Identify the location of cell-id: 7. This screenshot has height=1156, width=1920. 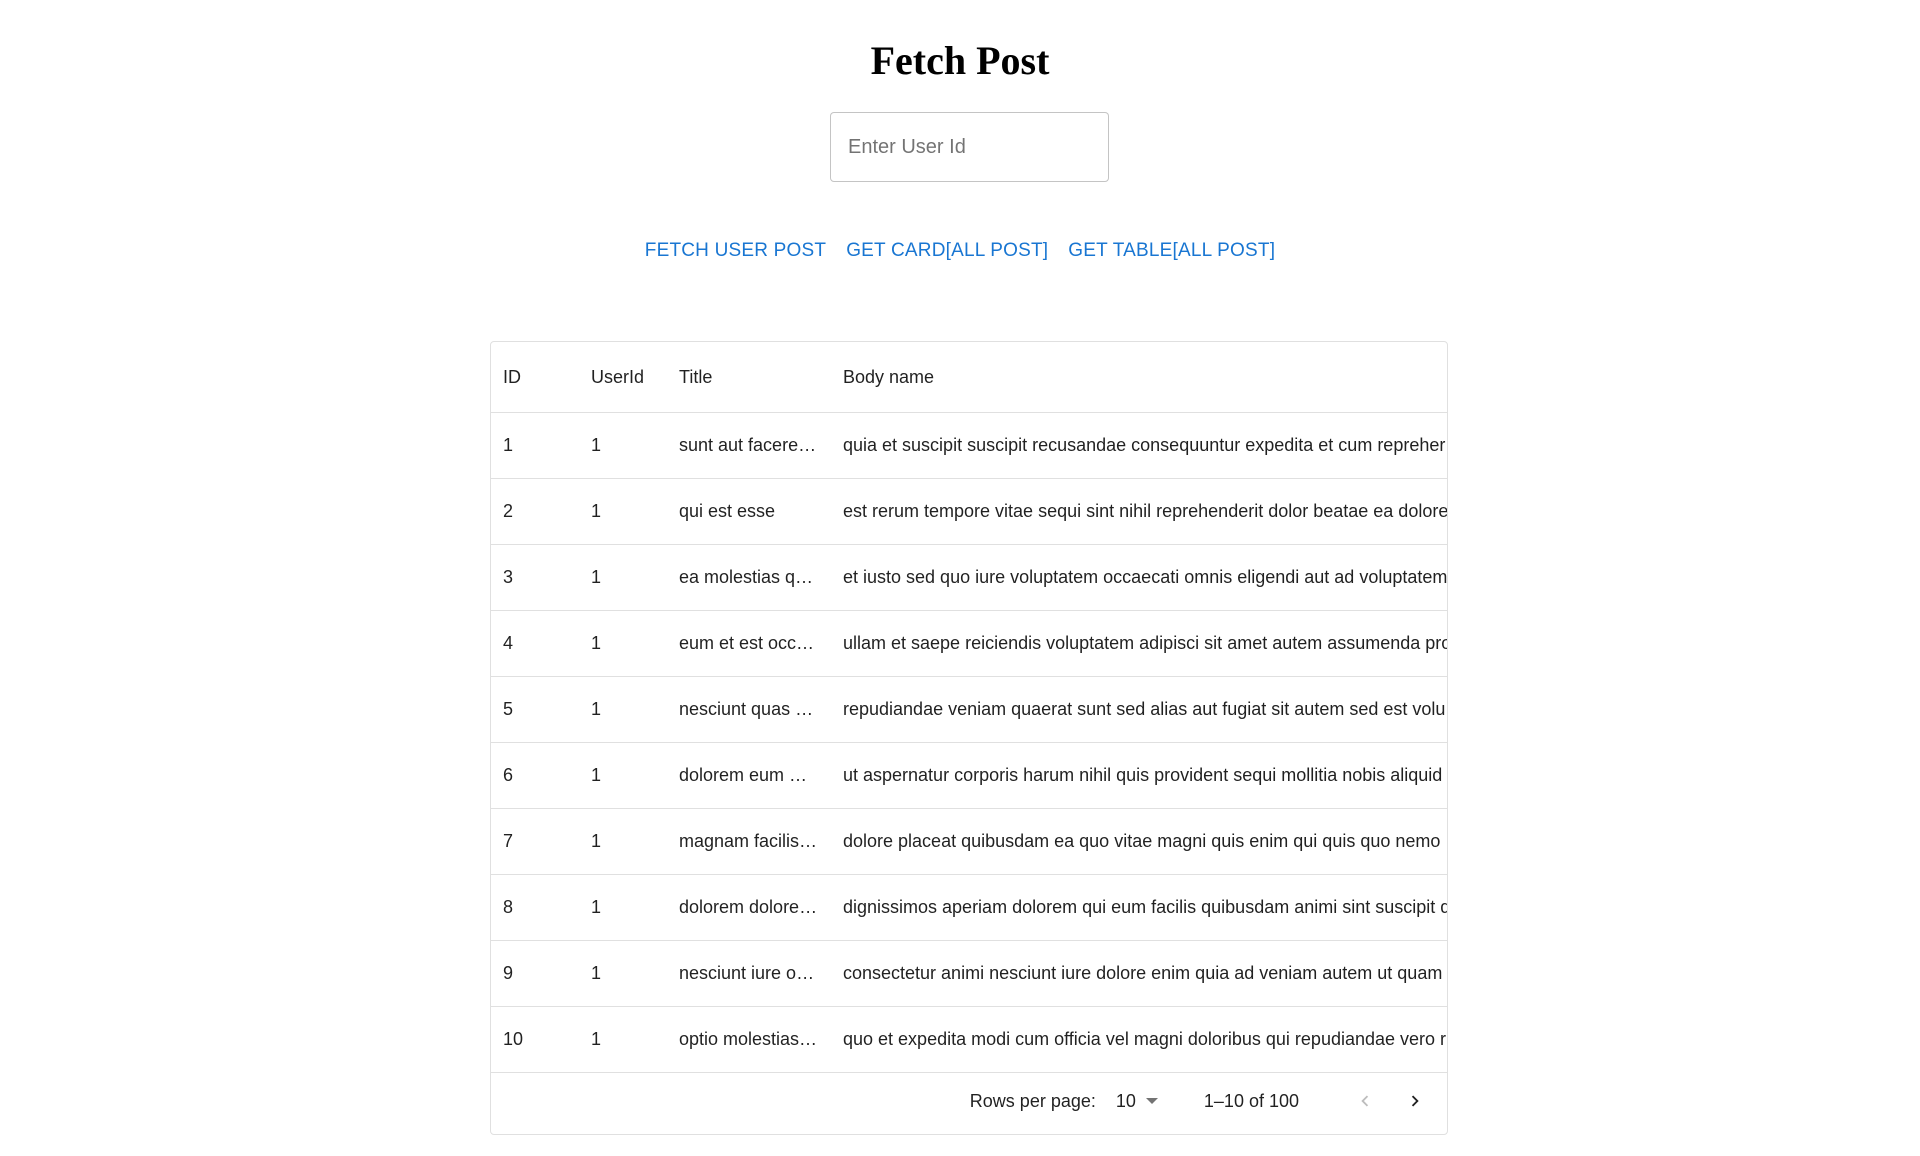
(508, 841).